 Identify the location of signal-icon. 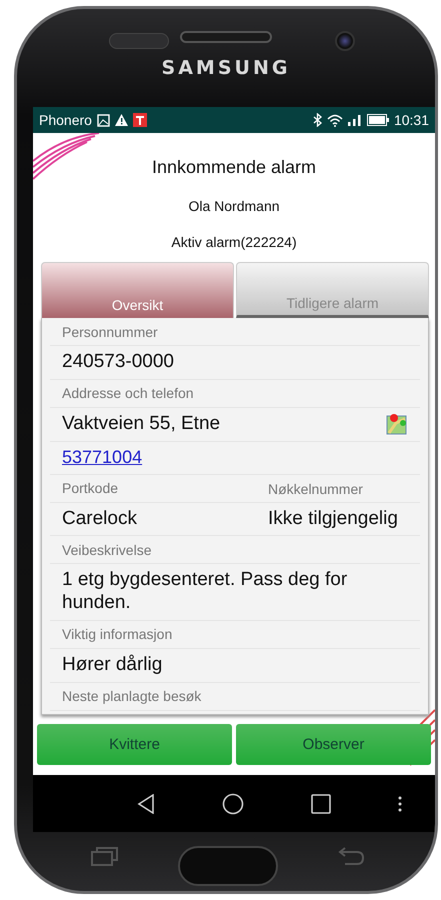
(355, 120).